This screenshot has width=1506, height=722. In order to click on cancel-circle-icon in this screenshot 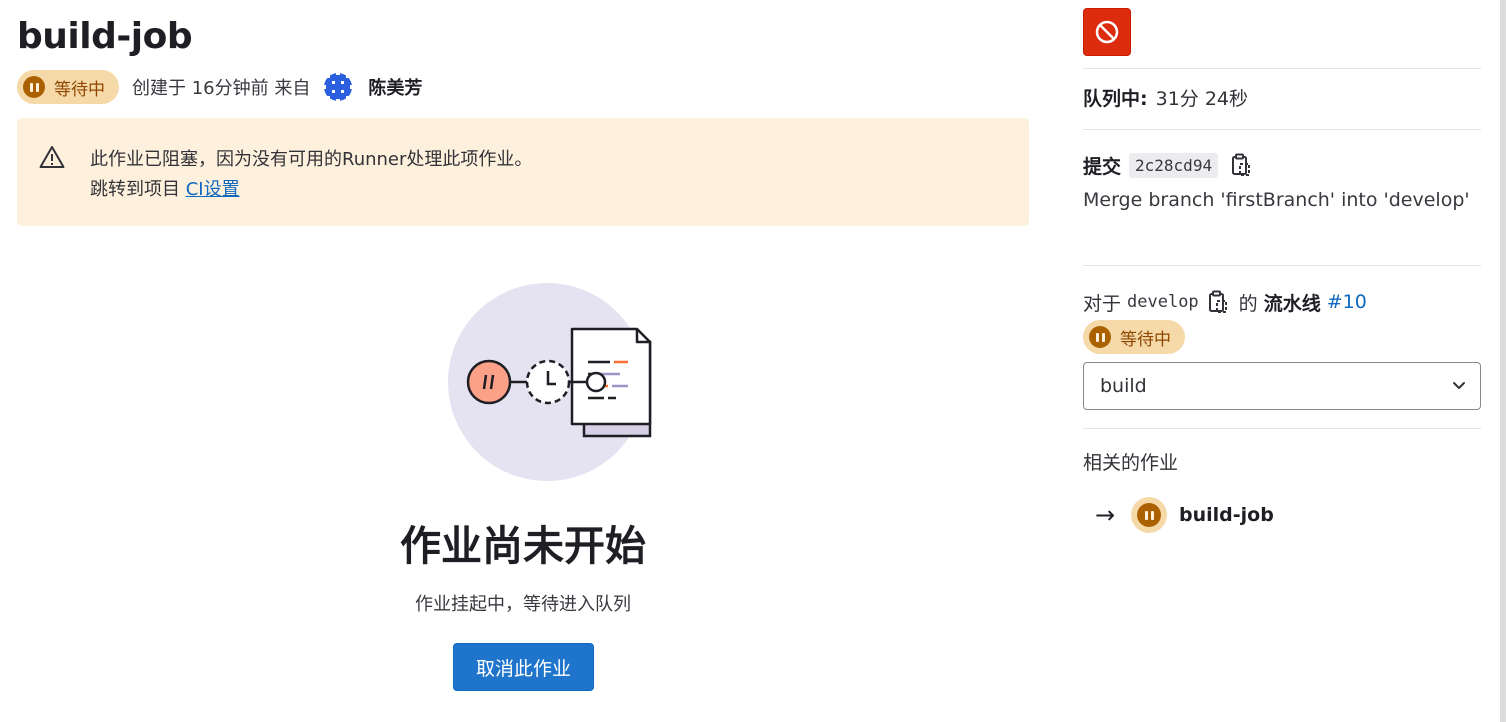, I will do `click(1107, 32)`.